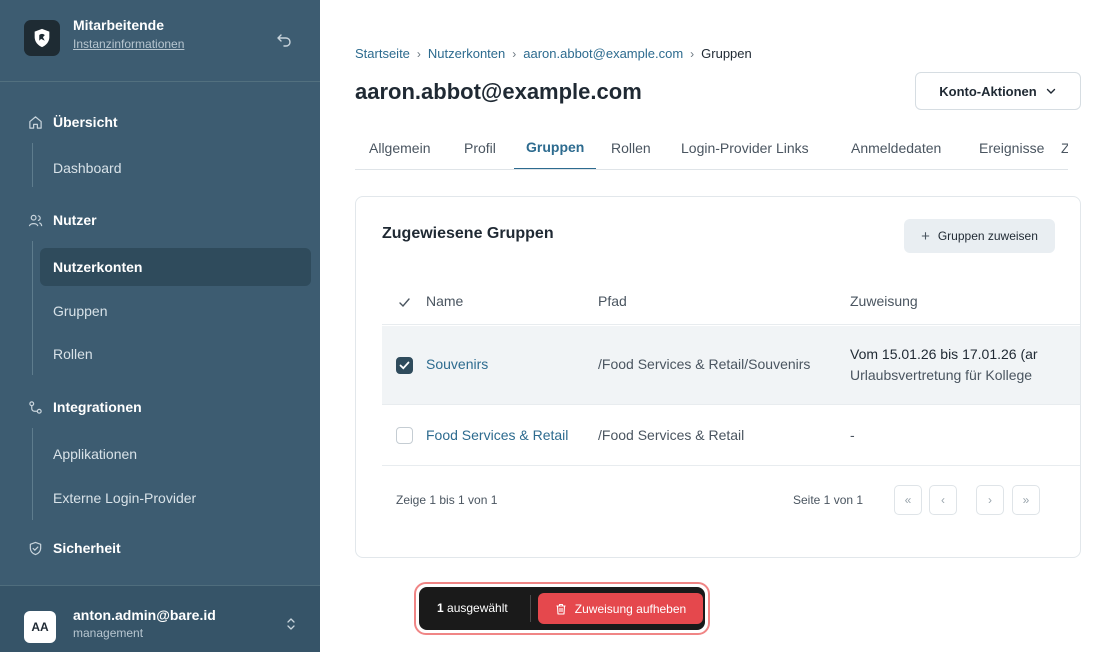 Image resolution: width=1105 pixels, height=652 pixels. Describe the element at coordinates (35, 548) in the screenshot. I see `shield-check-icon` at that location.